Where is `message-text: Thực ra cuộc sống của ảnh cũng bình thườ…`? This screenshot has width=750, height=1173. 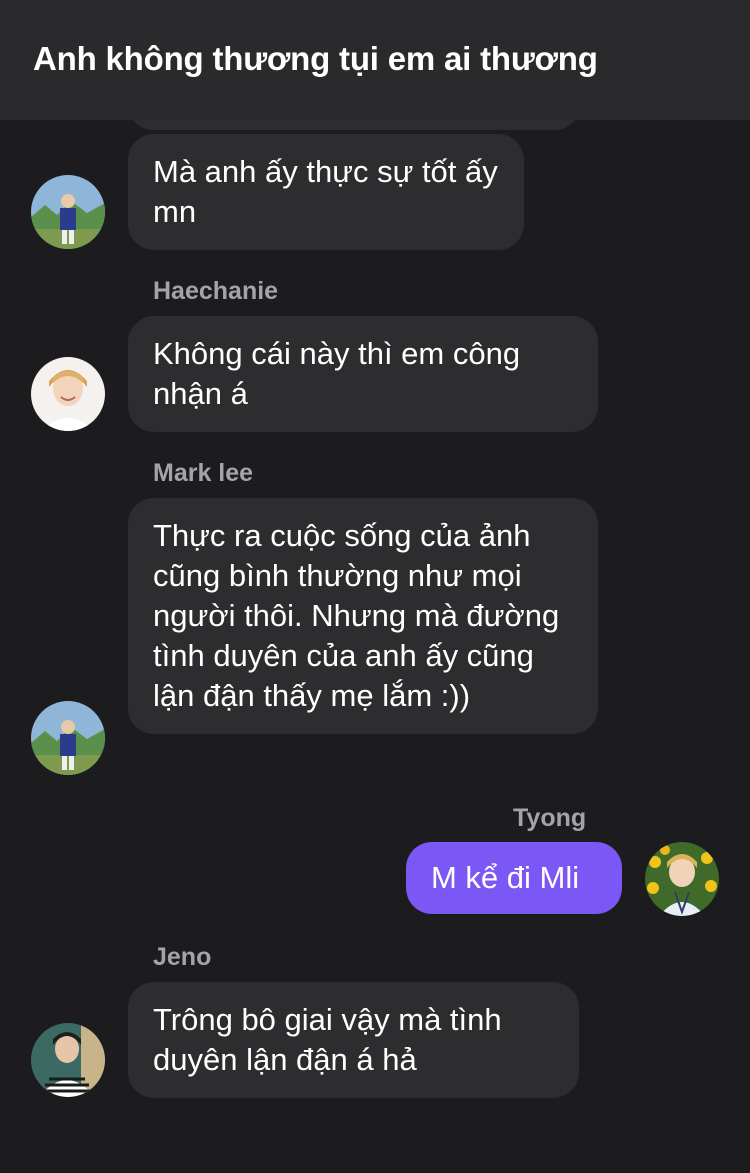 message-text: Thực ra cuộc sống của ảnh cũng bình thườ… is located at coordinates (356, 615).